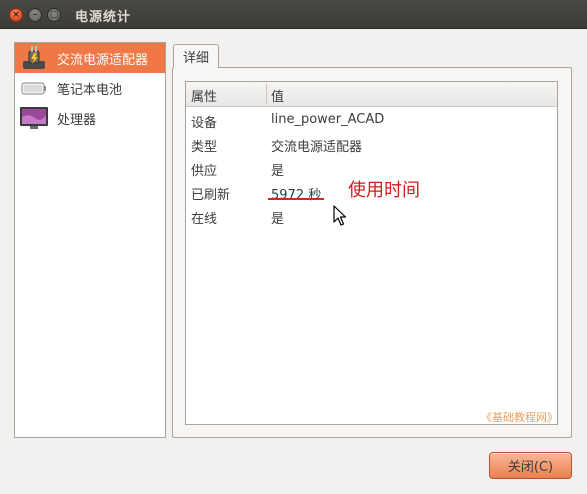 This screenshot has width=587, height=494. I want to click on sidebar-item-label: 笔记本电池, so click(90, 90).